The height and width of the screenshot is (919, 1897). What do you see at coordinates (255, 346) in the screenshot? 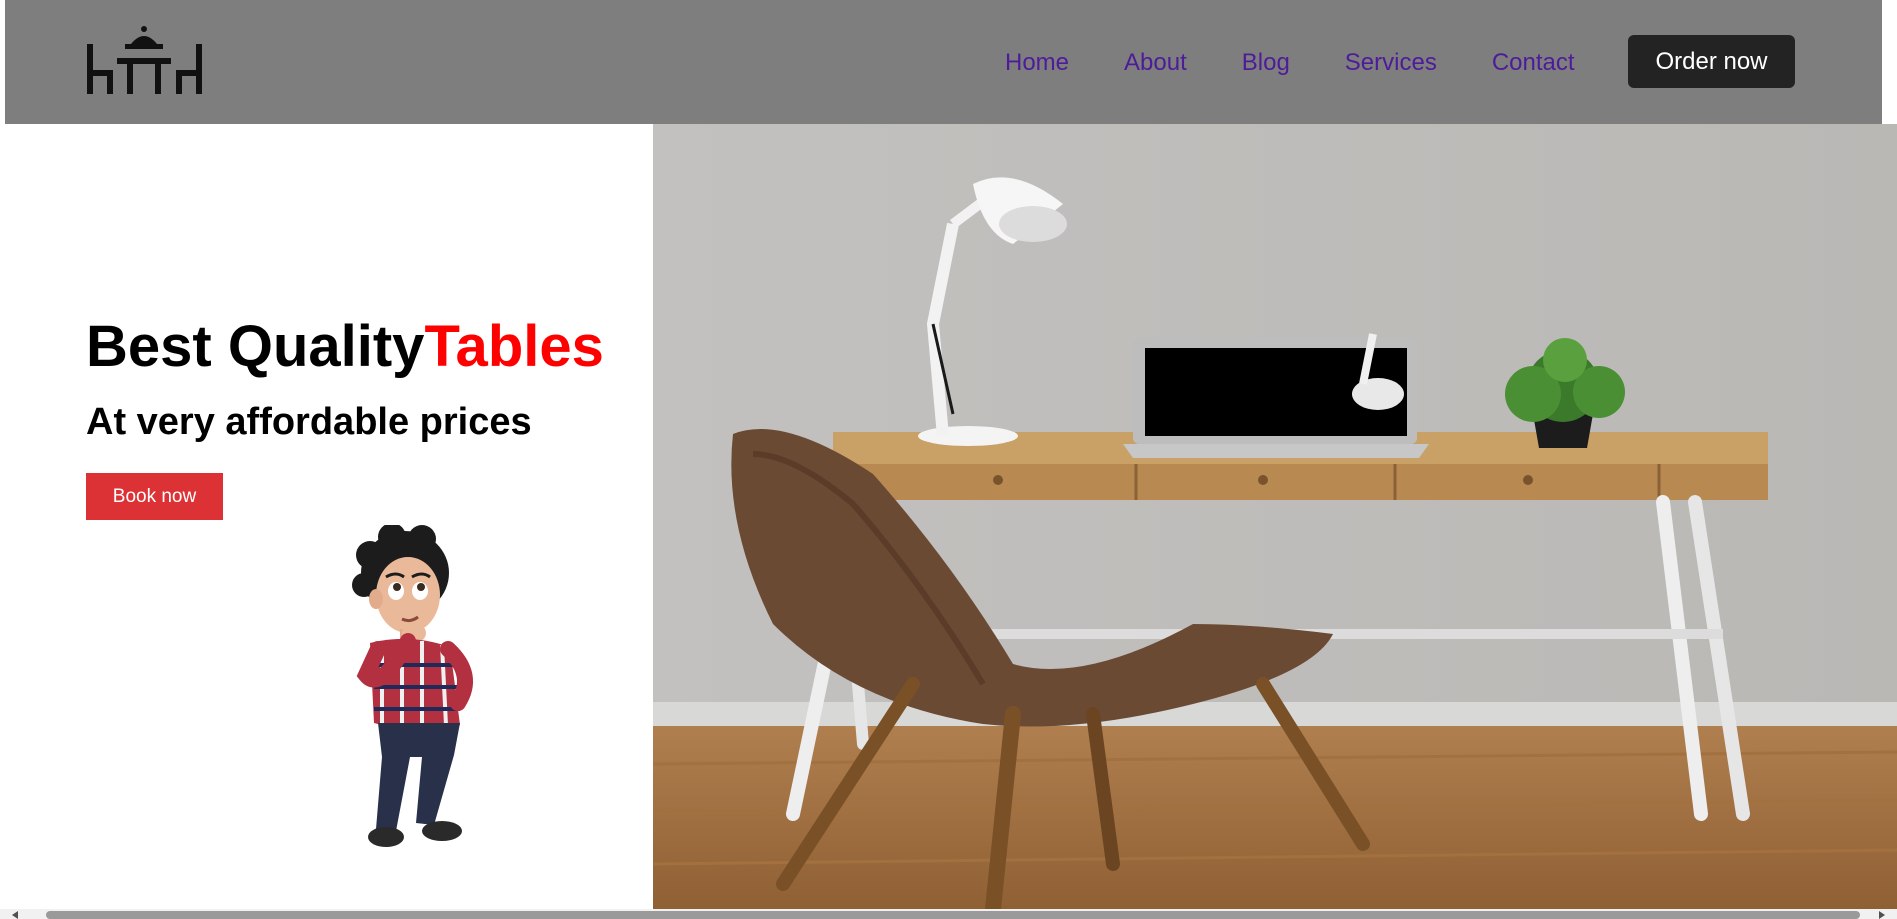
I see `hero-title-main: Best Quality` at bounding box center [255, 346].